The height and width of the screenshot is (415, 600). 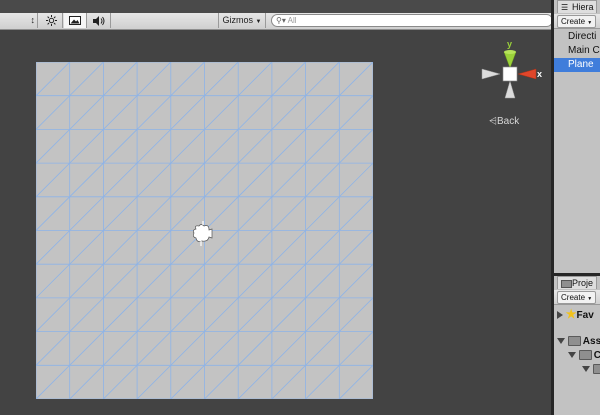 I want to click on speaker-icon, so click(x=99, y=20).